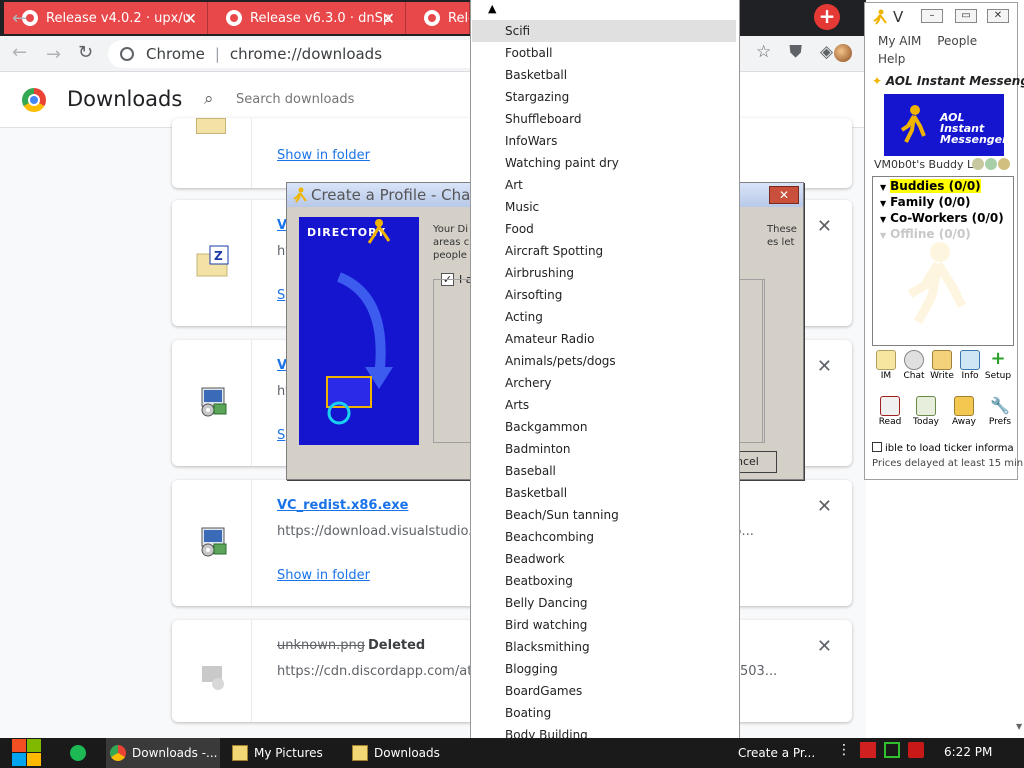 The image size is (1024, 768). I want to click on menu-people: People, so click(957, 41).